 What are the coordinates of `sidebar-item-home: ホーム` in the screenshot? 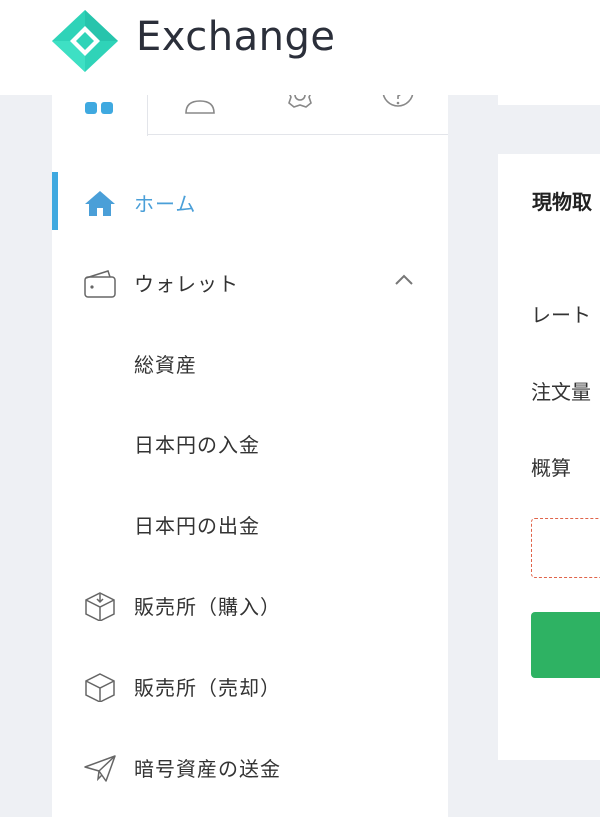 It's located at (250, 202).